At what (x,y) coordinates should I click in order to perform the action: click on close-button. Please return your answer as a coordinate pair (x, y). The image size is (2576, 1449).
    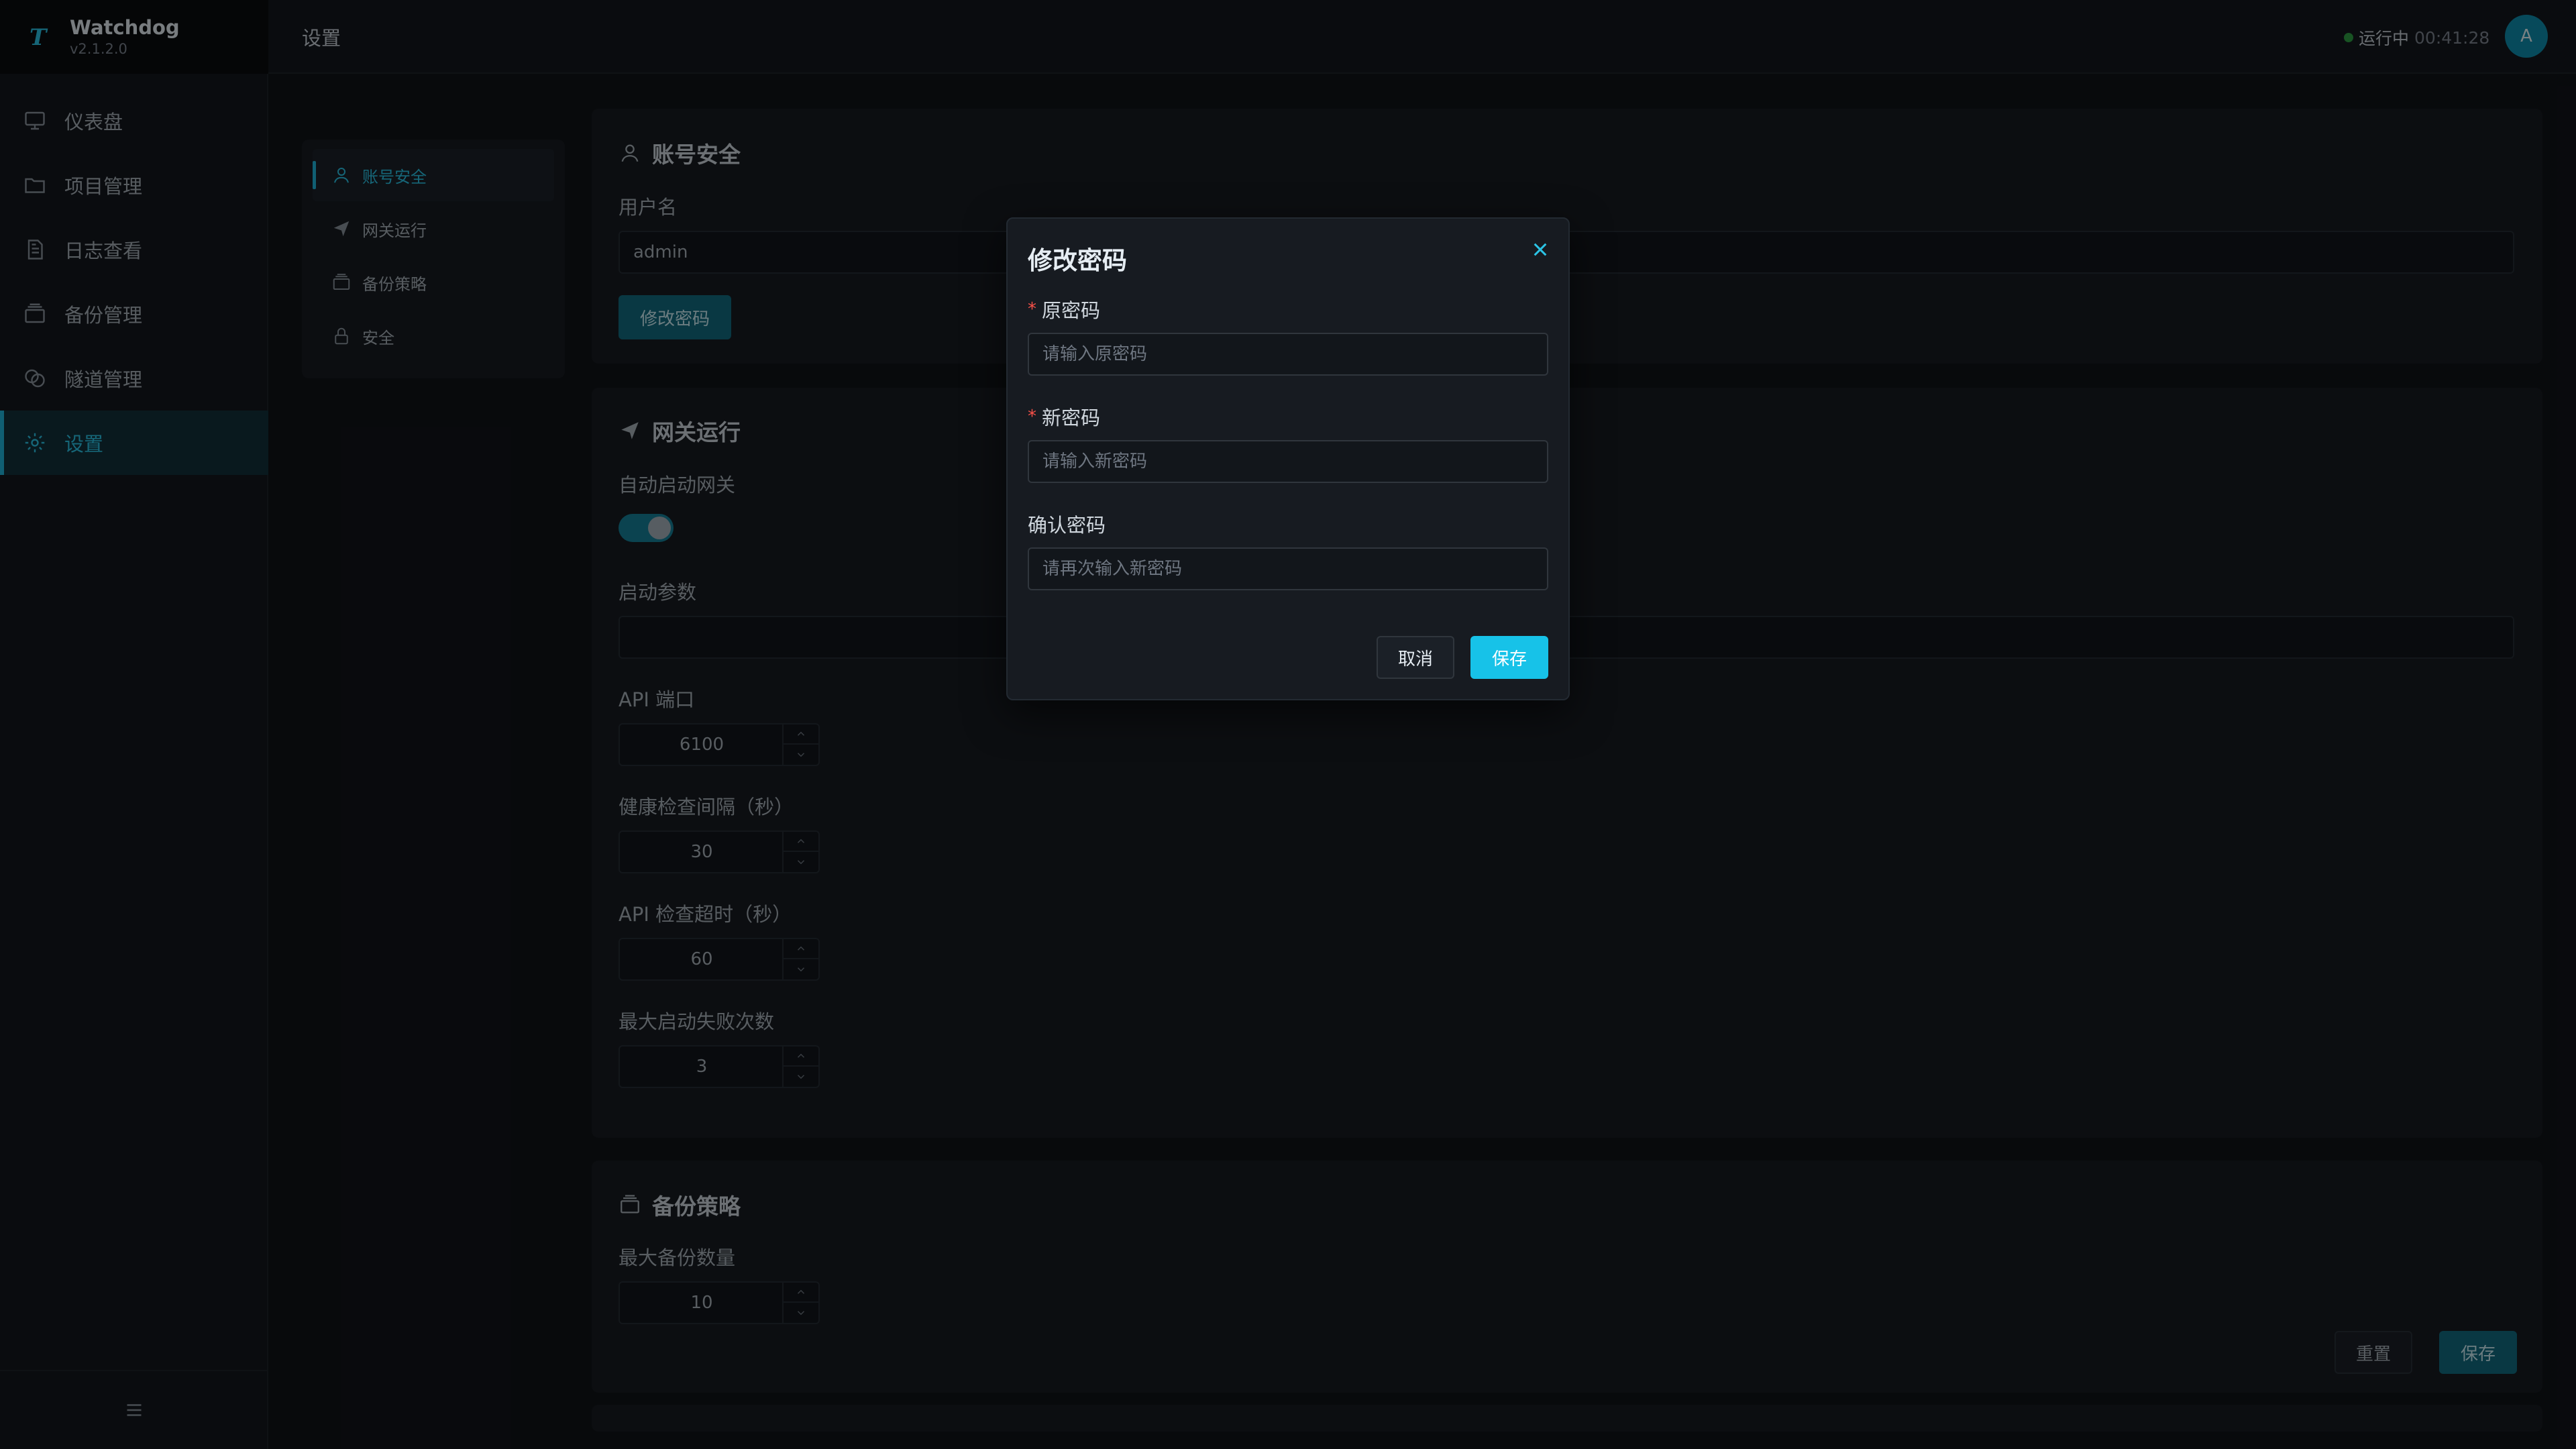
    Looking at the image, I should click on (1540, 249).